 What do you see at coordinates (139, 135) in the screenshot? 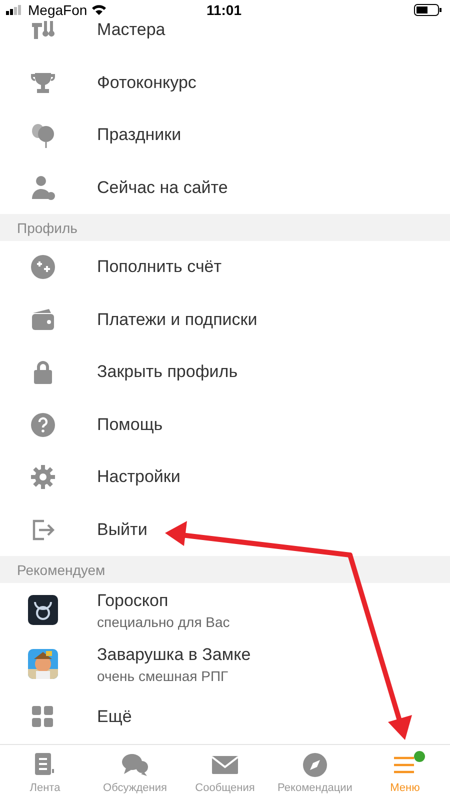
I see `menu-item: Праздники` at bounding box center [139, 135].